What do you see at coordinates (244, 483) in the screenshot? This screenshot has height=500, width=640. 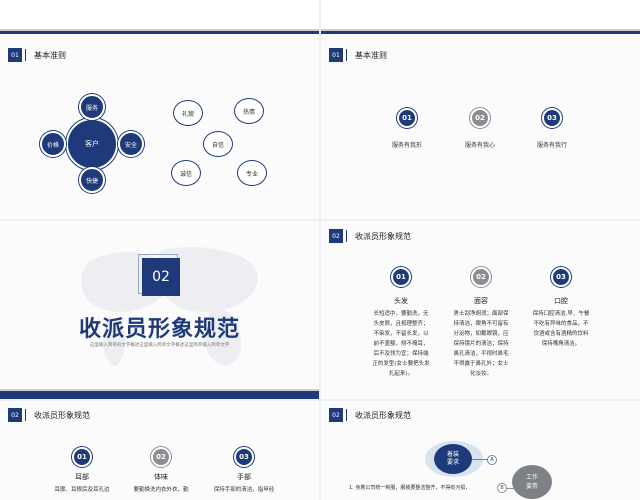 I see `item-column-3: 手部 保持手部的清洁，指甲经` at bounding box center [244, 483].